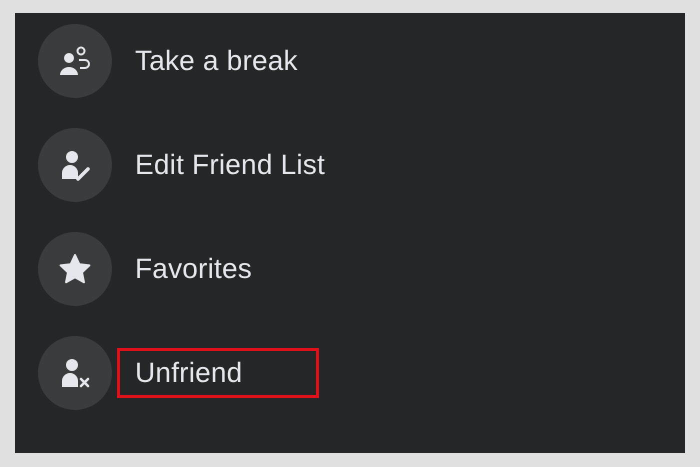 The width and height of the screenshot is (700, 467). I want to click on person-remove-icon, so click(75, 373).